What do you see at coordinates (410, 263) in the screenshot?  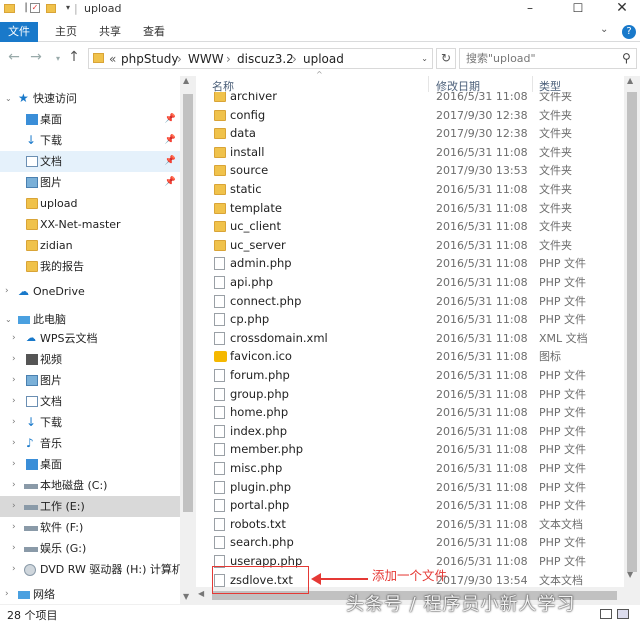 I see `file-row: admin.php 2016/5/31 11:08 PHP 文件` at bounding box center [410, 263].